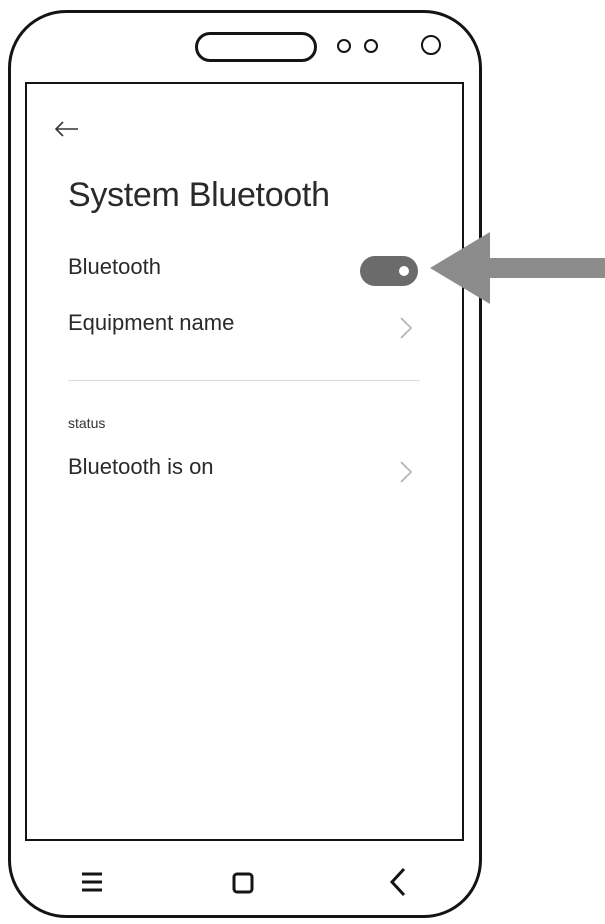 The height and width of the screenshot is (924, 605). Describe the element at coordinates (87, 423) in the screenshot. I see `status-section-heading: status` at that location.